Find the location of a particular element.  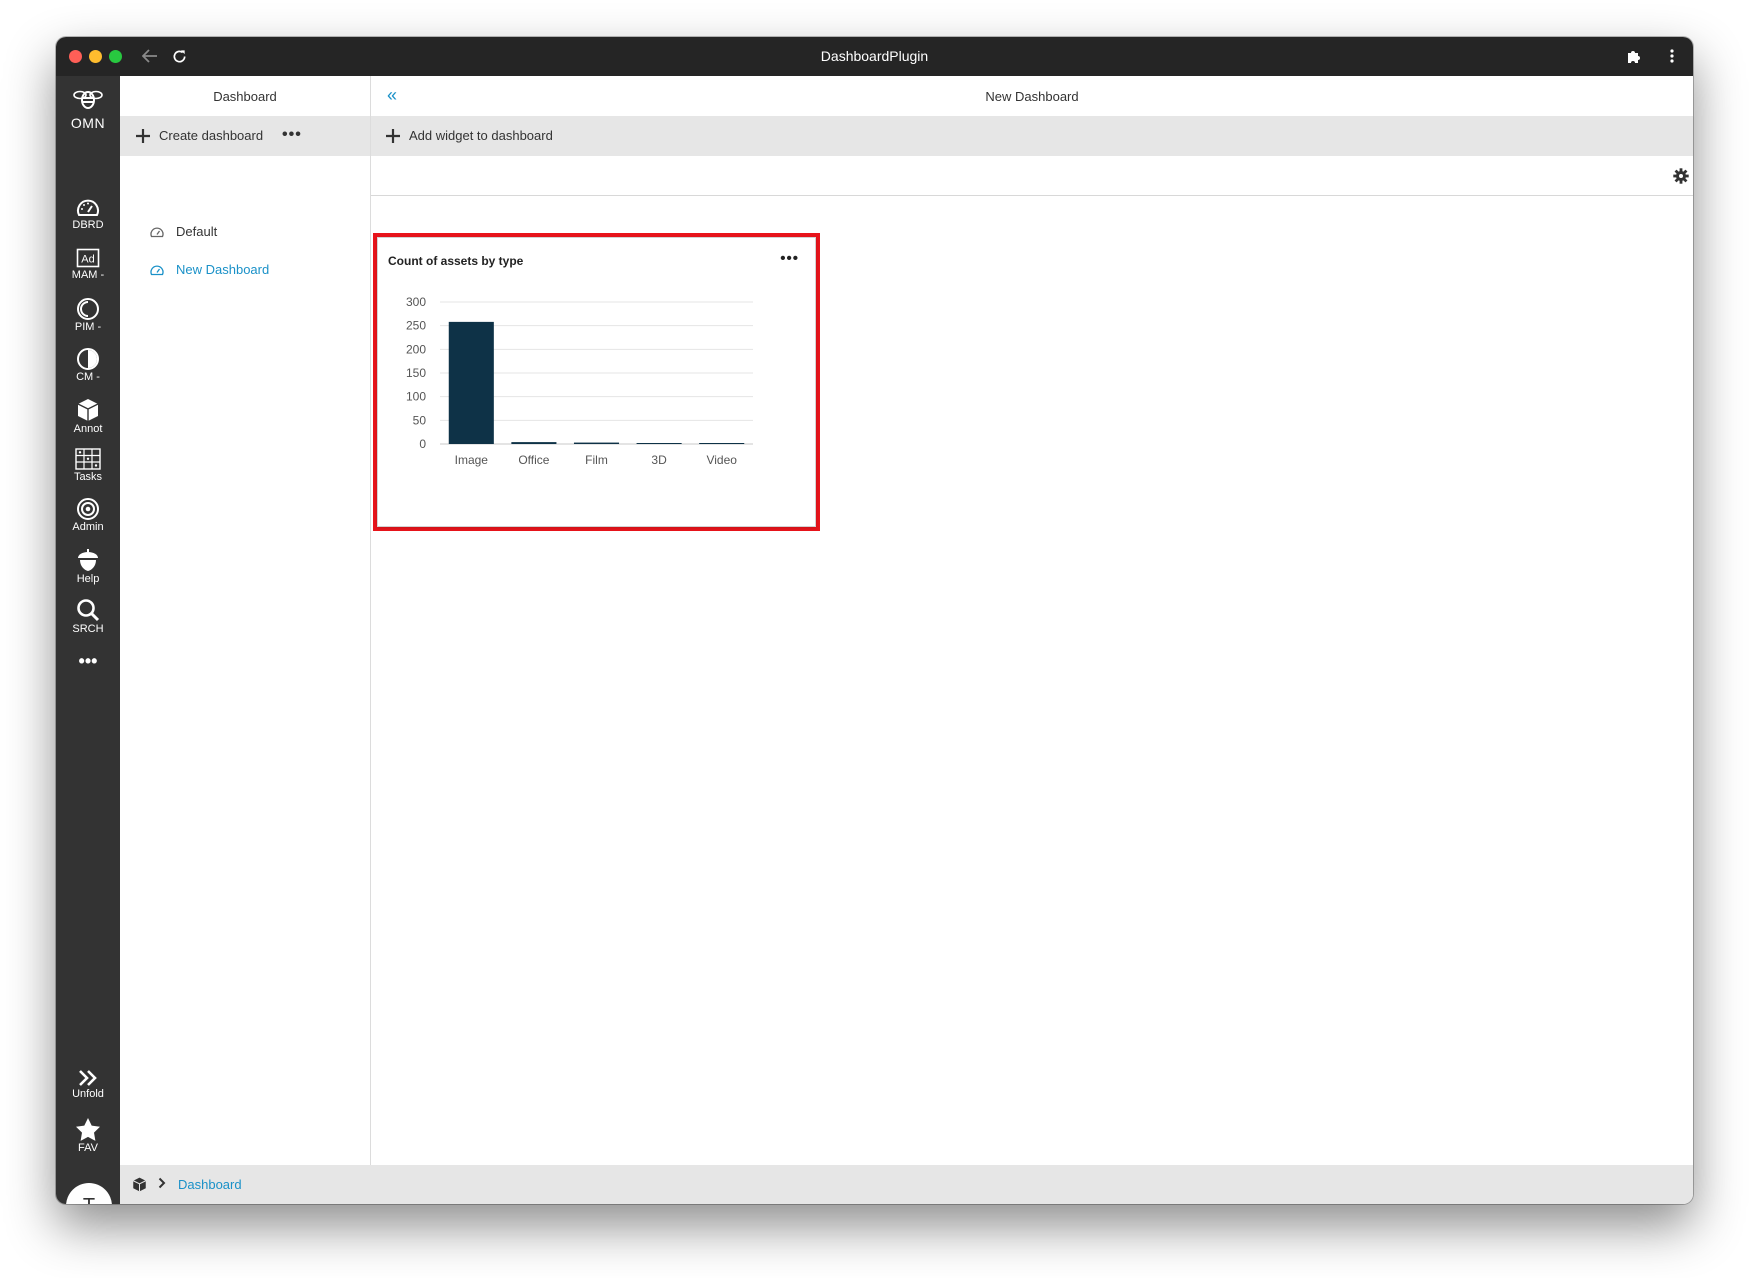

ad-icon: Ad is located at coordinates (88, 258).